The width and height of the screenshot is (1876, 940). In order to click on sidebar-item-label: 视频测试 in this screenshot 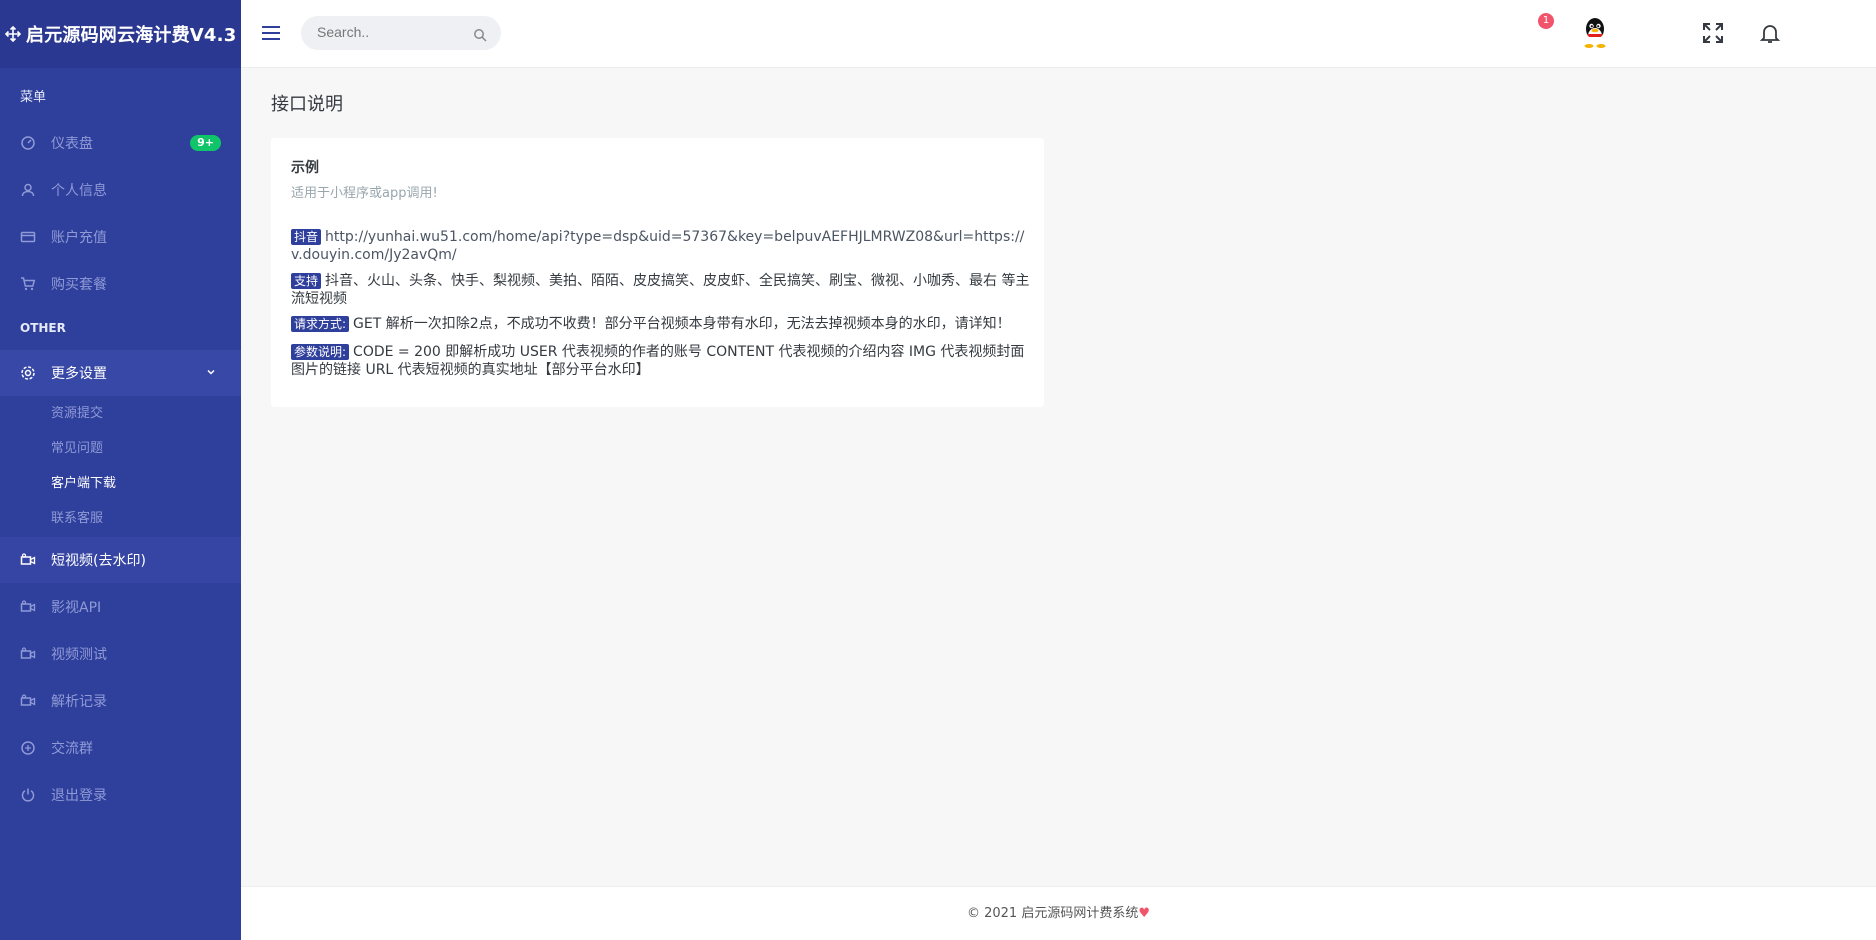, I will do `click(79, 655)`.